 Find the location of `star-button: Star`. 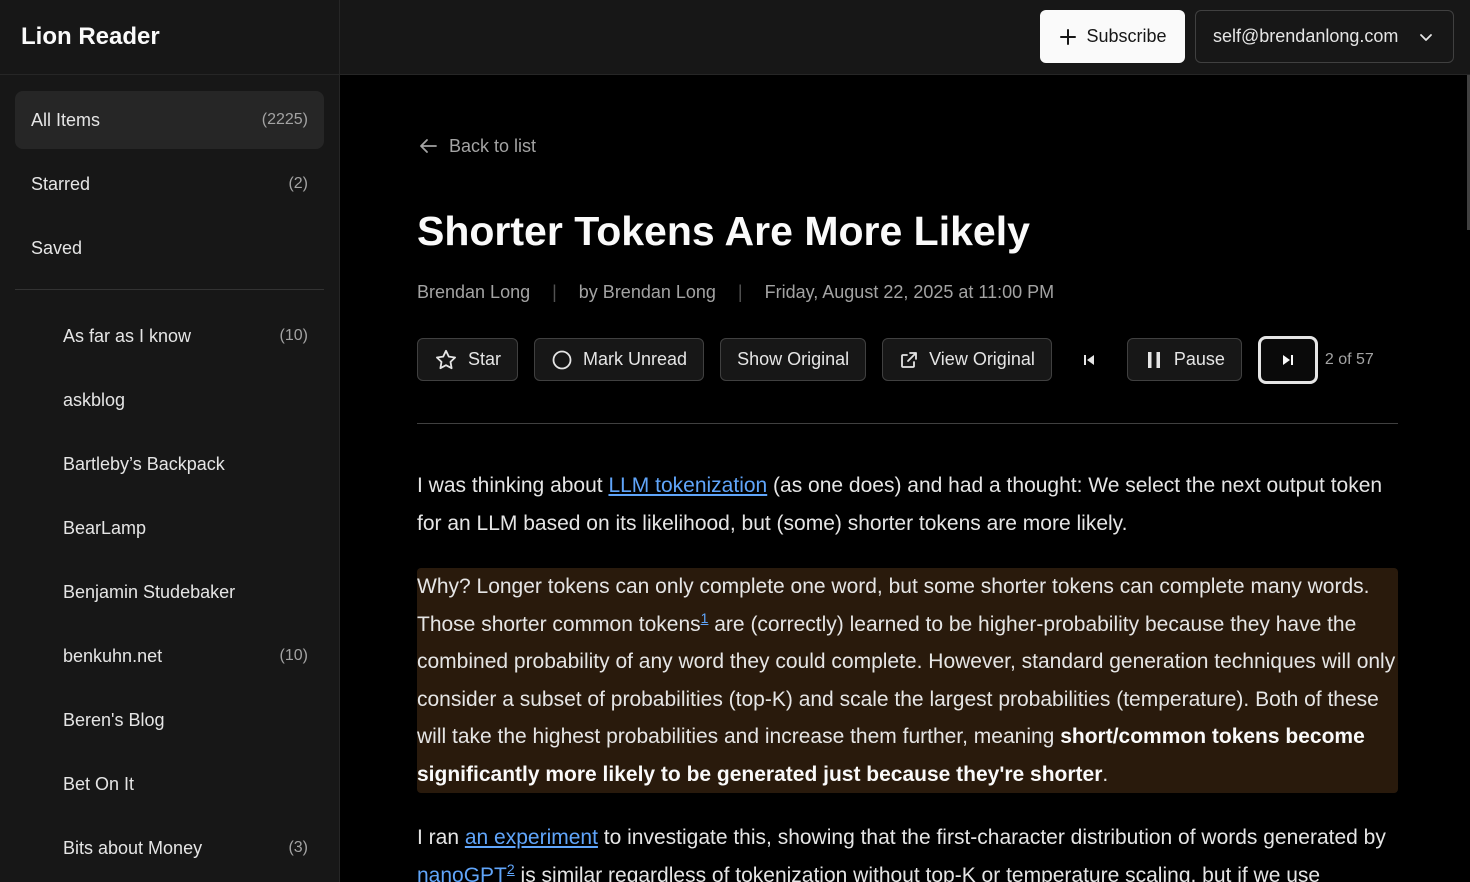

star-button: Star is located at coordinates (468, 359).